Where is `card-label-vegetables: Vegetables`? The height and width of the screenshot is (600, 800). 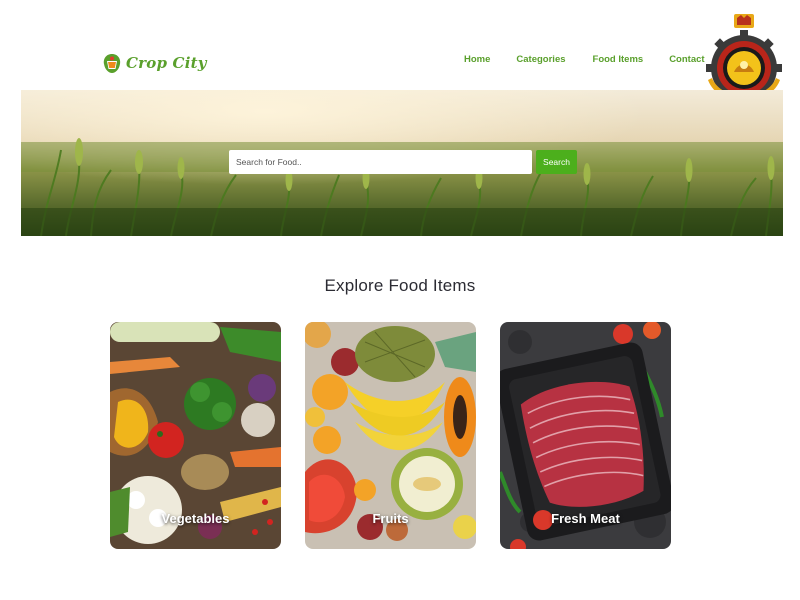
card-label-vegetables: Vegetables is located at coordinates (195, 518).